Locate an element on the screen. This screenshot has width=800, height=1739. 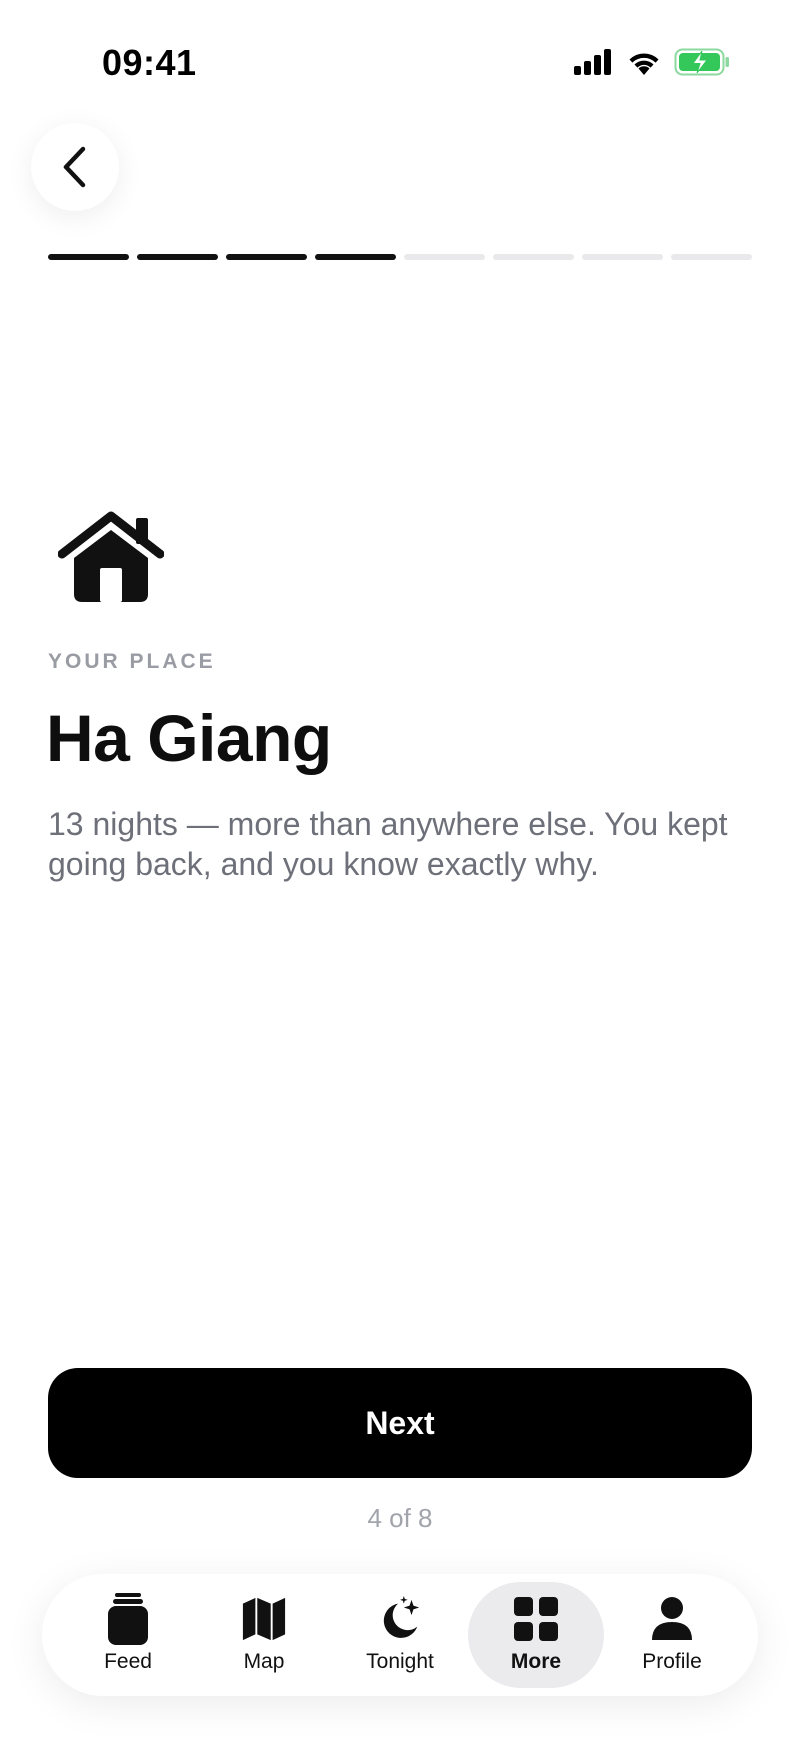
tab-label: Map is located at coordinates (264, 1661).